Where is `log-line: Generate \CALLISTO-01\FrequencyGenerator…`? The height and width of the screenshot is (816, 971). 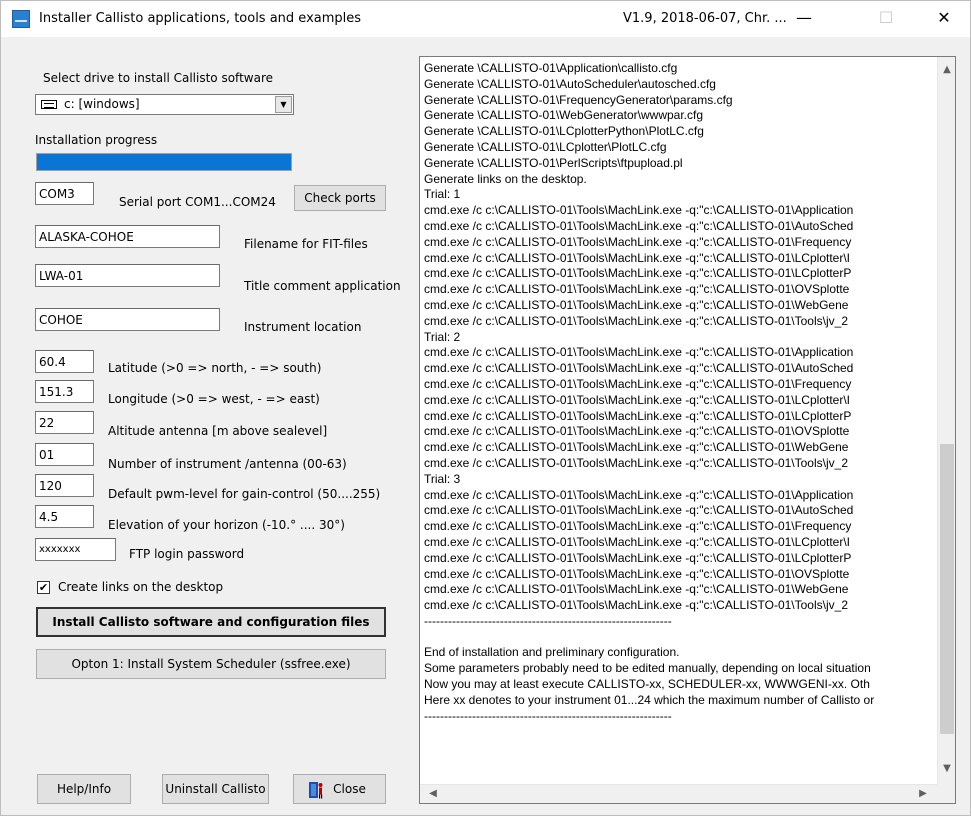 log-line: Generate \CALLISTO-01\FrequencyGenerator… is located at coordinates (578, 99).